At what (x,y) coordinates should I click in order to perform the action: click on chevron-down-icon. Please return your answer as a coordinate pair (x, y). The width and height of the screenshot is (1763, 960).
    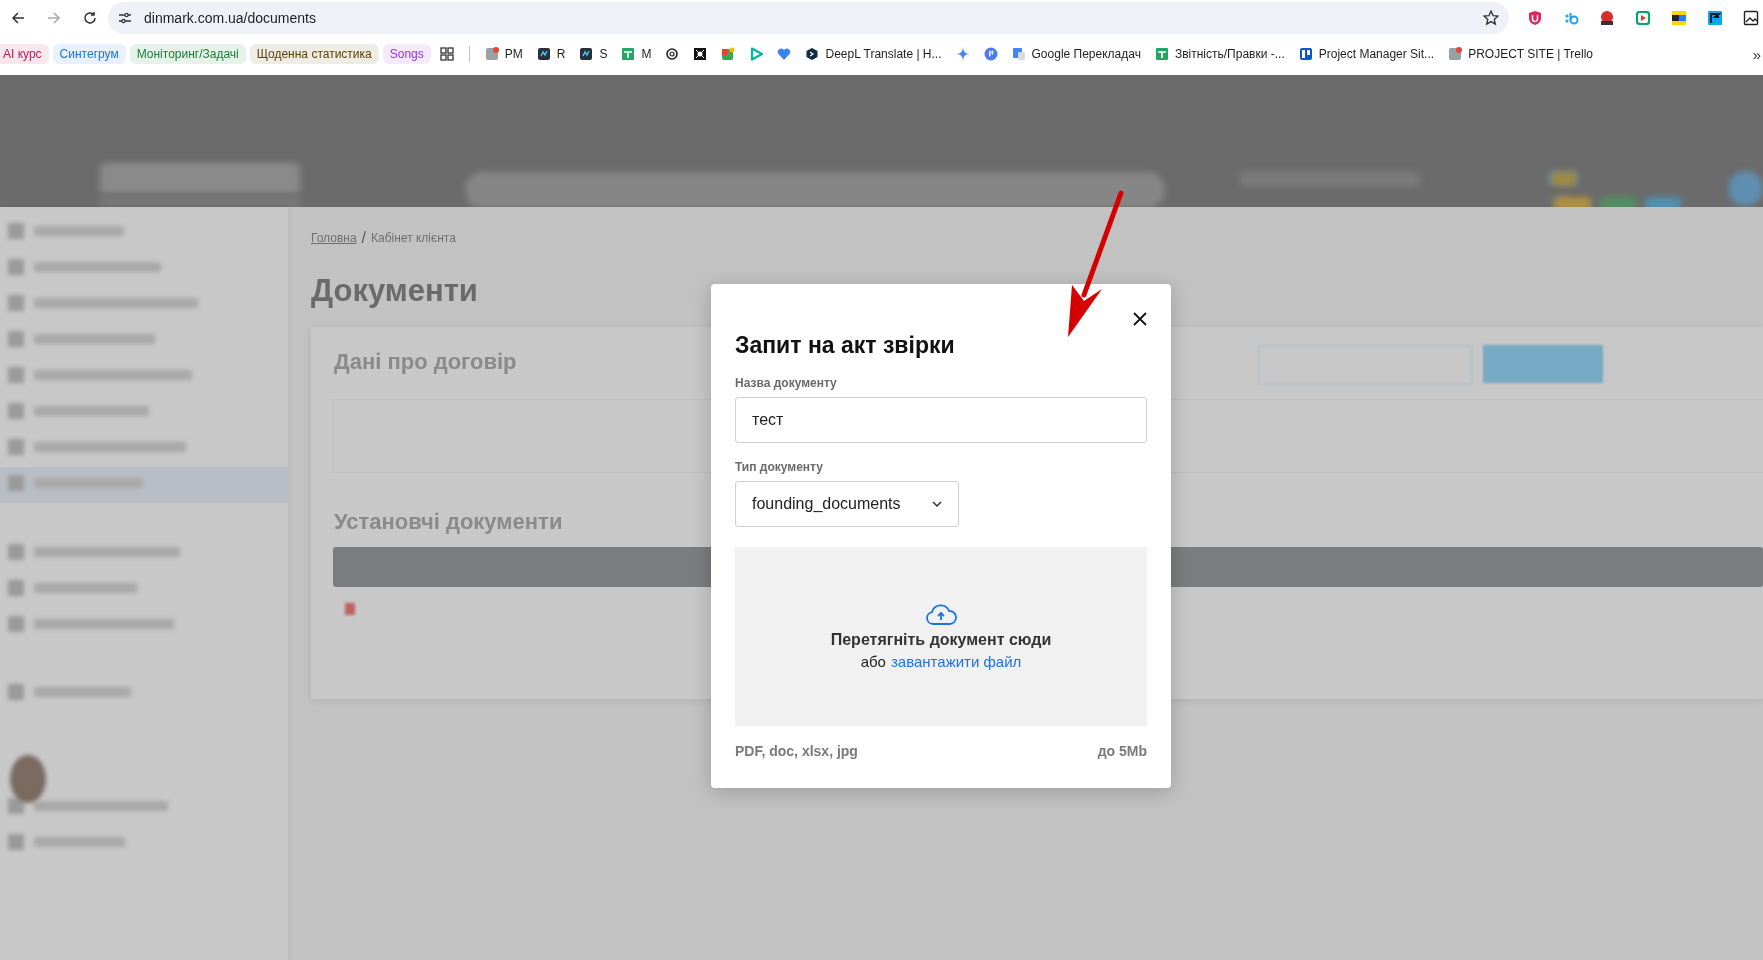
    Looking at the image, I should click on (937, 504).